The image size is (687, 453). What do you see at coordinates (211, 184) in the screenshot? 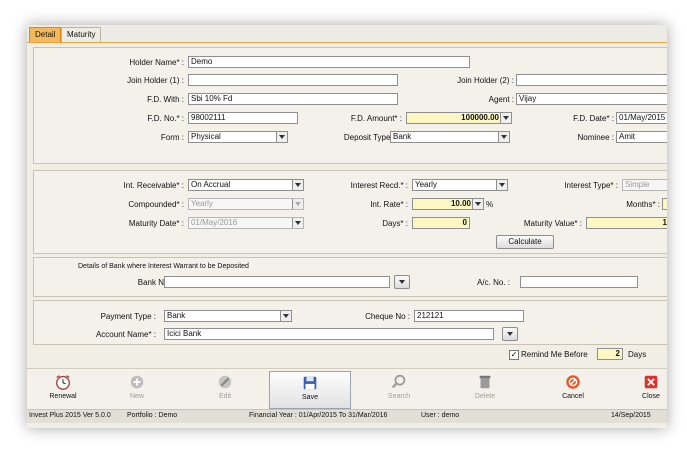
I see `int-receivable-value: On Accrual` at bounding box center [211, 184].